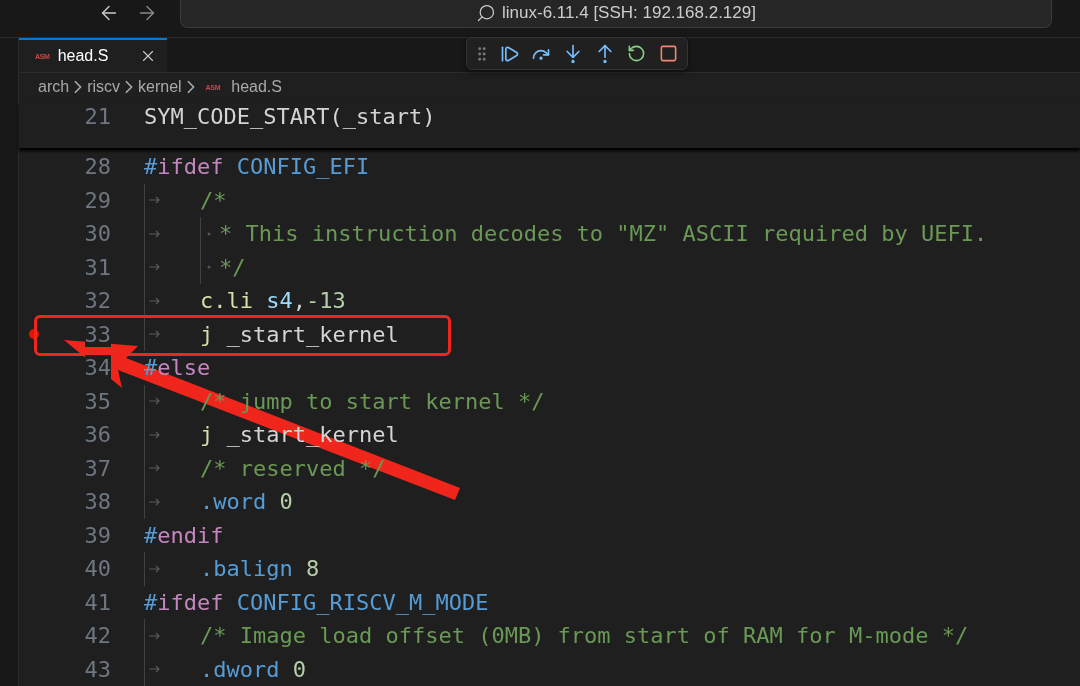 The image size is (1080, 686). What do you see at coordinates (257, 167) in the screenshot?
I see `code-line: #ifdef CONFIG_EFI` at bounding box center [257, 167].